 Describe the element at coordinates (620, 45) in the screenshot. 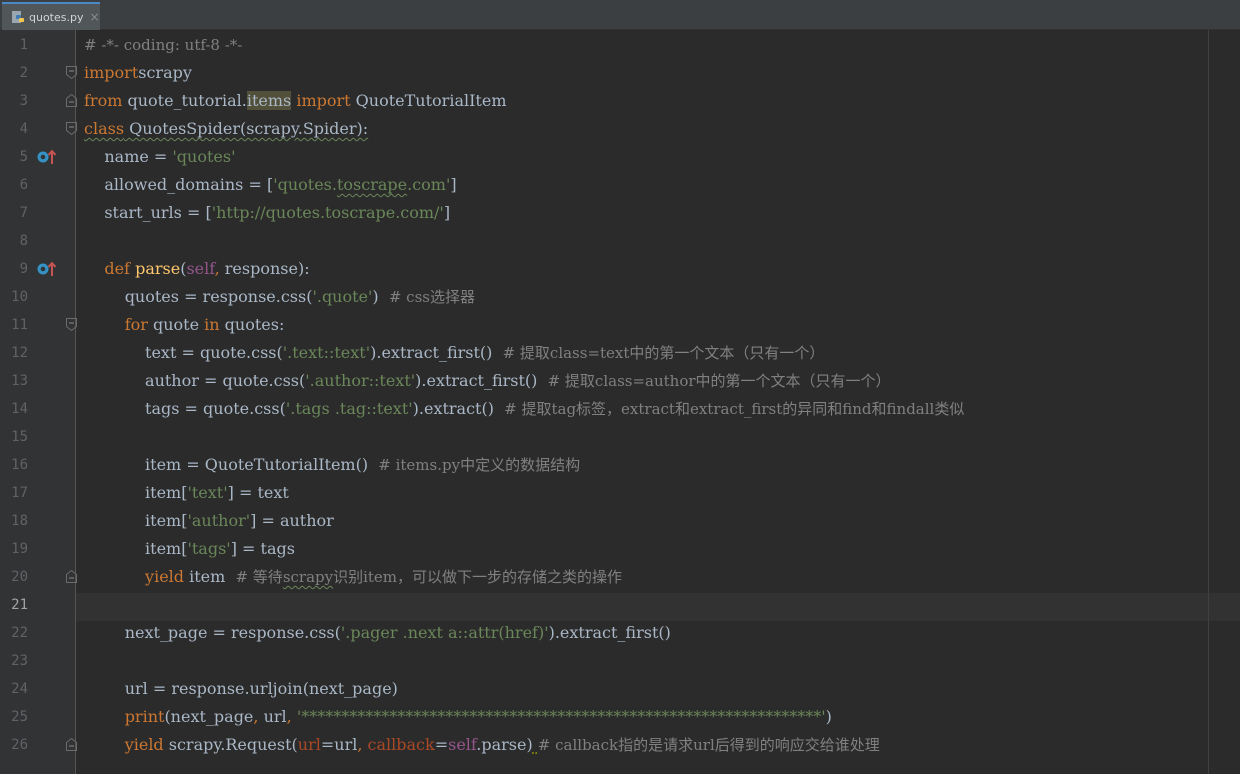

I see `code-line: 1 # -*- coding: utf-8 -*-` at that location.